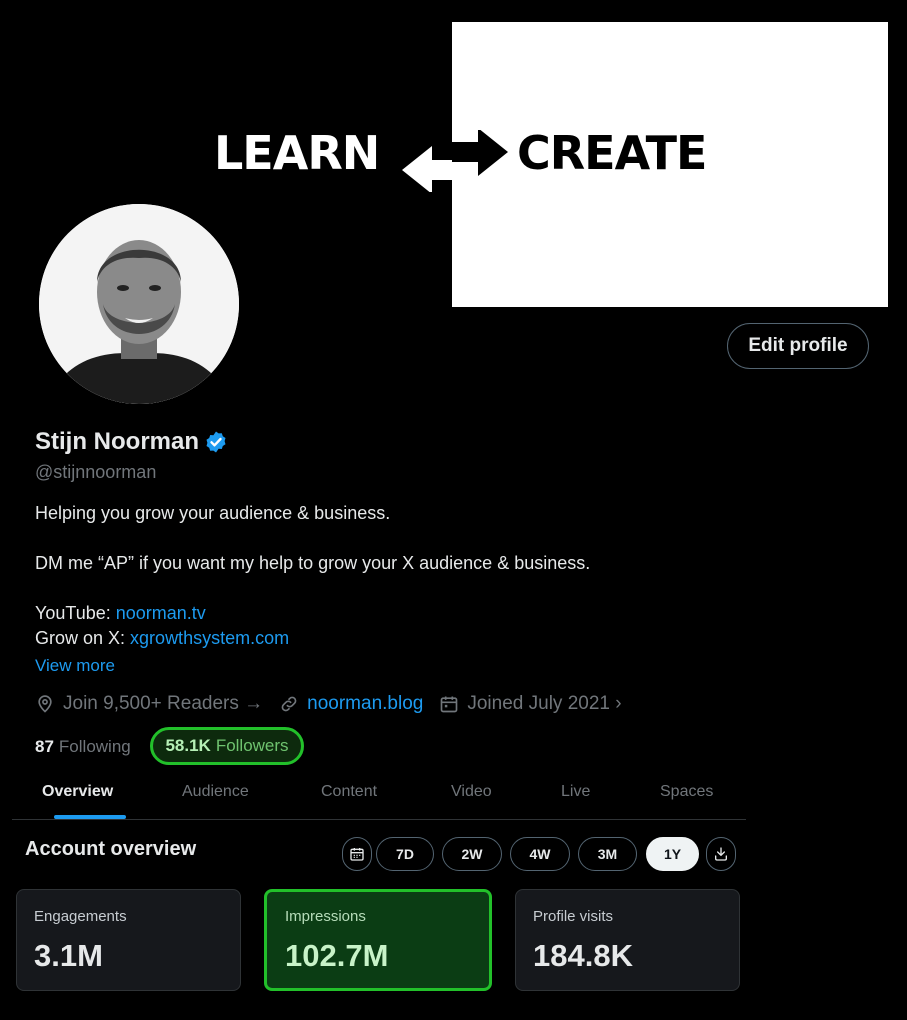  Describe the element at coordinates (44, 746) in the screenshot. I see `following-count: 87` at that location.